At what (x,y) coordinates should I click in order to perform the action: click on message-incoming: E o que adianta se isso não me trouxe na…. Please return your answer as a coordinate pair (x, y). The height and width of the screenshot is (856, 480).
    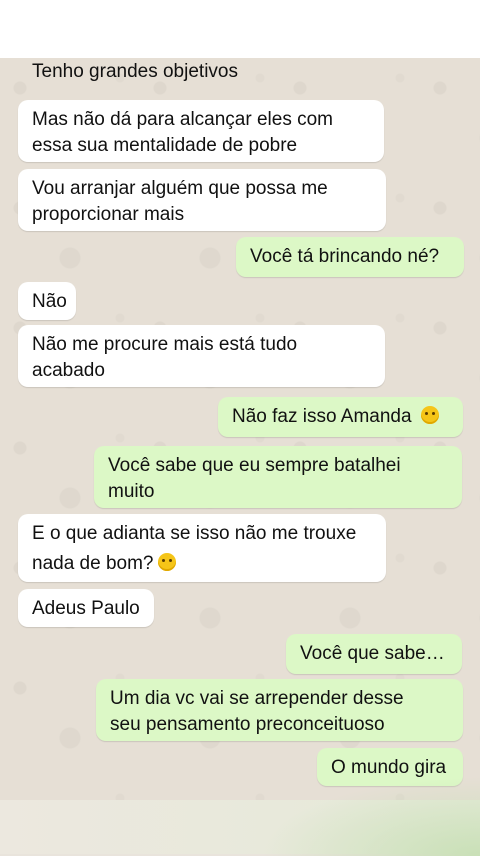
    Looking at the image, I should click on (202, 548).